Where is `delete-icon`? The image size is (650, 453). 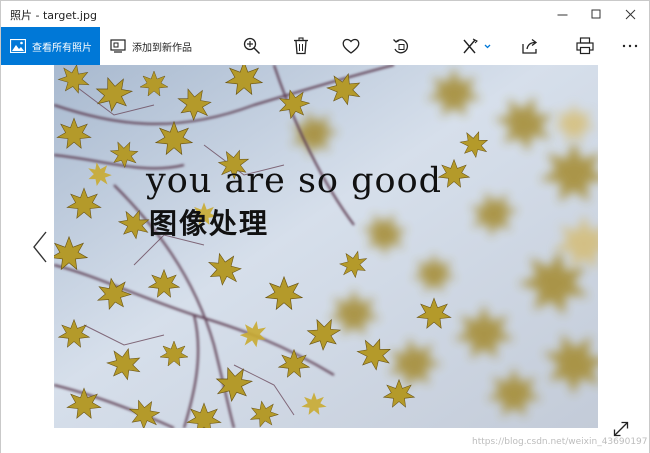
delete-icon is located at coordinates (301, 46).